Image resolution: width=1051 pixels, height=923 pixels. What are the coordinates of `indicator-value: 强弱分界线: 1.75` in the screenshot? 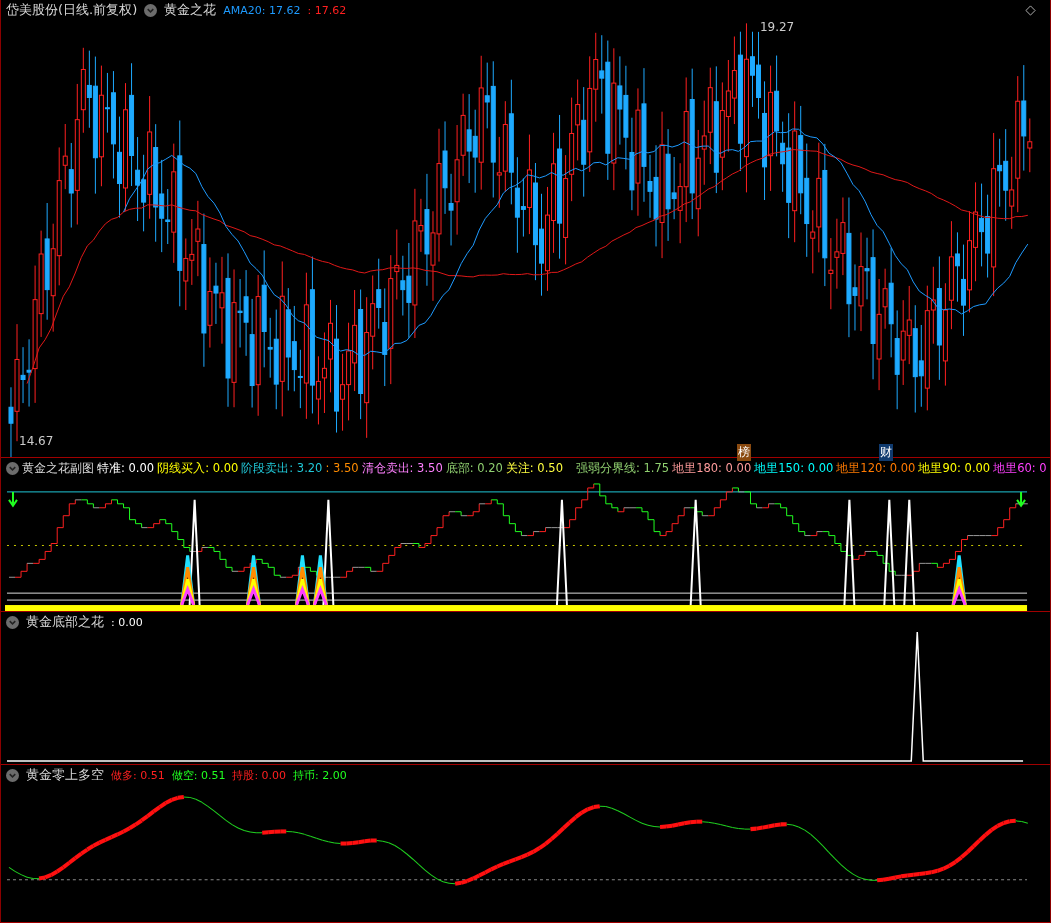 It's located at (623, 468).